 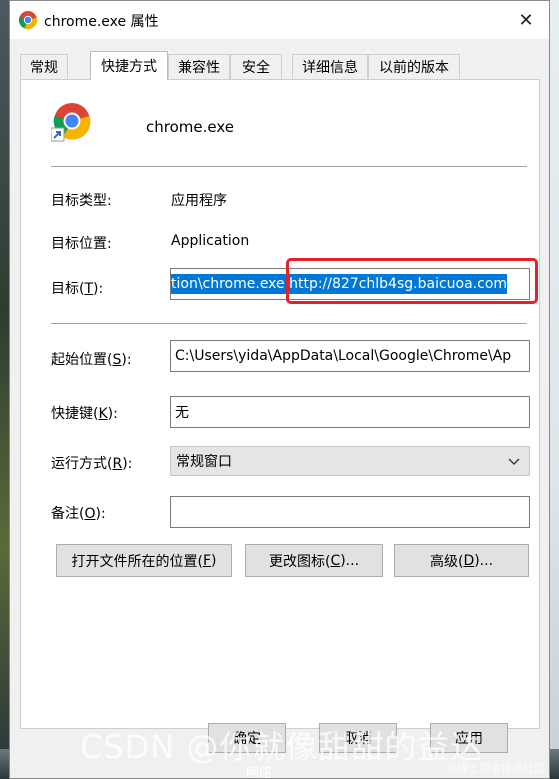 What do you see at coordinates (495, 768) in the screenshot?
I see `juejin-watermark: @稀土掘金技术社区` at bounding box center [495, 768].